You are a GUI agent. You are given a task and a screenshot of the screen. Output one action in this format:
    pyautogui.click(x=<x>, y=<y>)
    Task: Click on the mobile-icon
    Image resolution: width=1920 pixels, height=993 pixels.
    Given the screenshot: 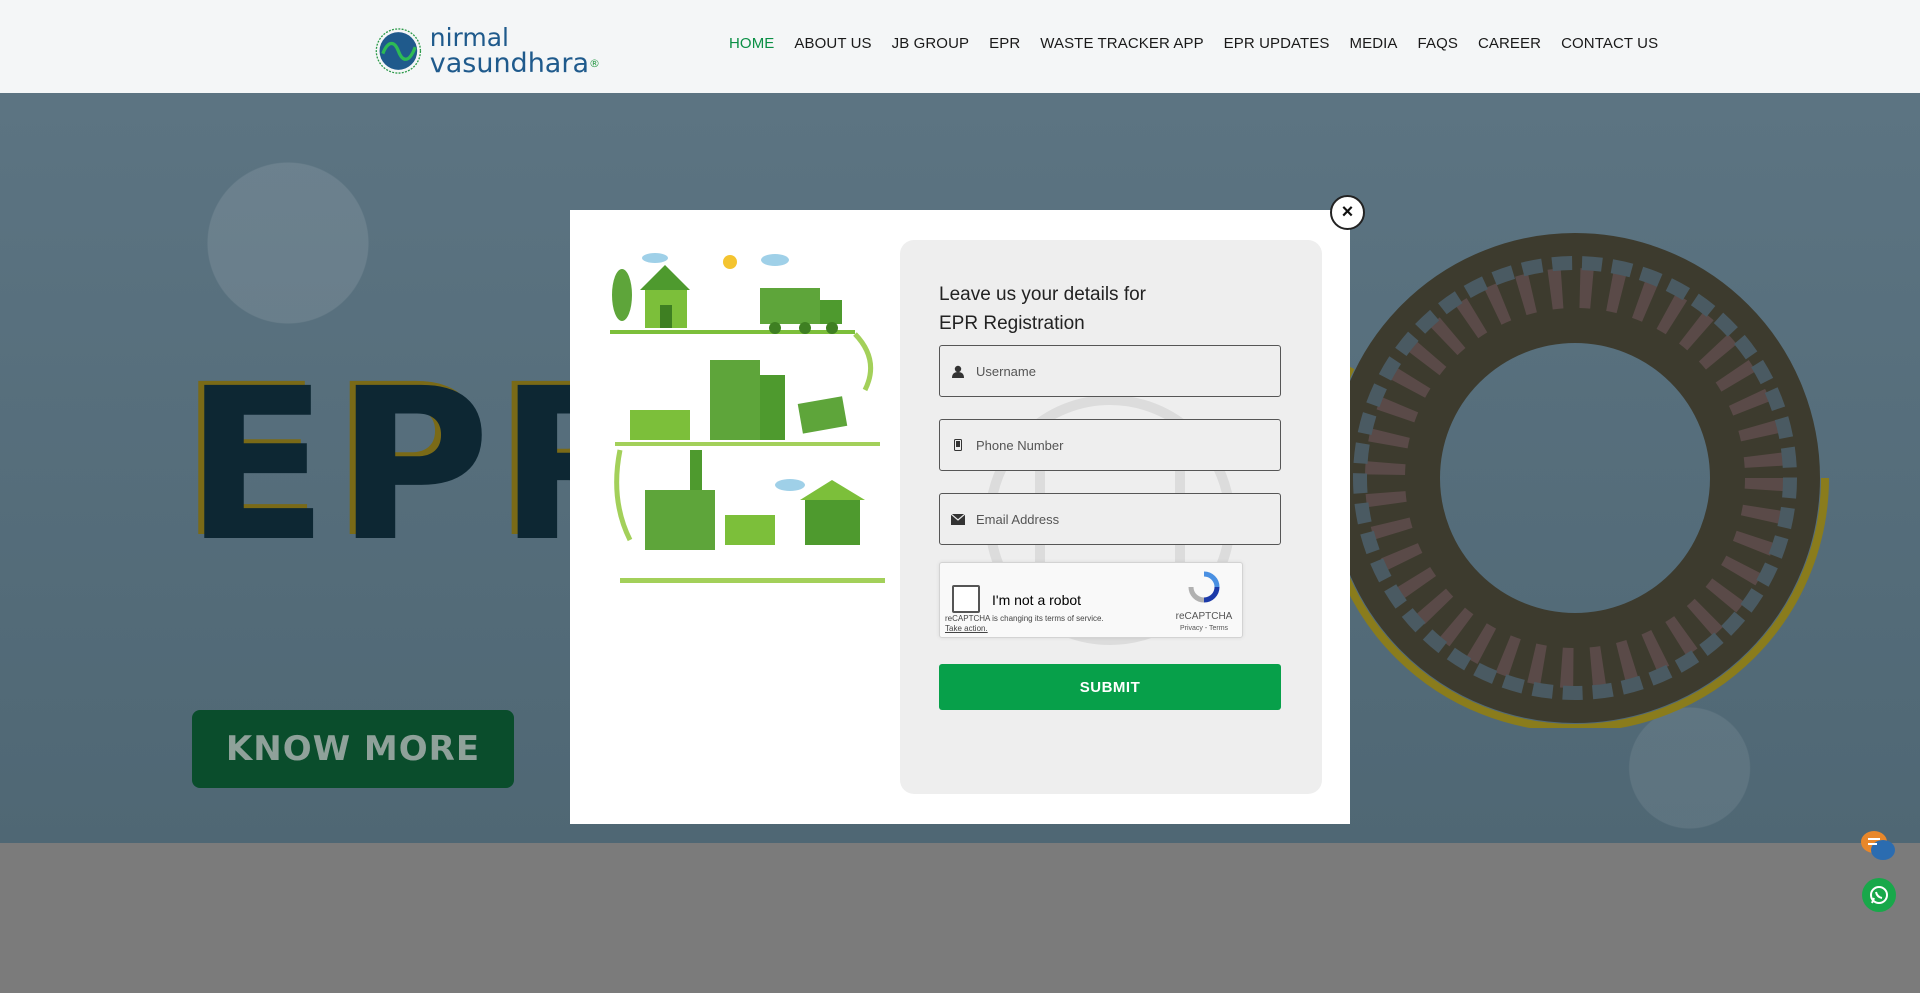 What is the action you would take?
    pyautogui.click(x=958, y=445)
    